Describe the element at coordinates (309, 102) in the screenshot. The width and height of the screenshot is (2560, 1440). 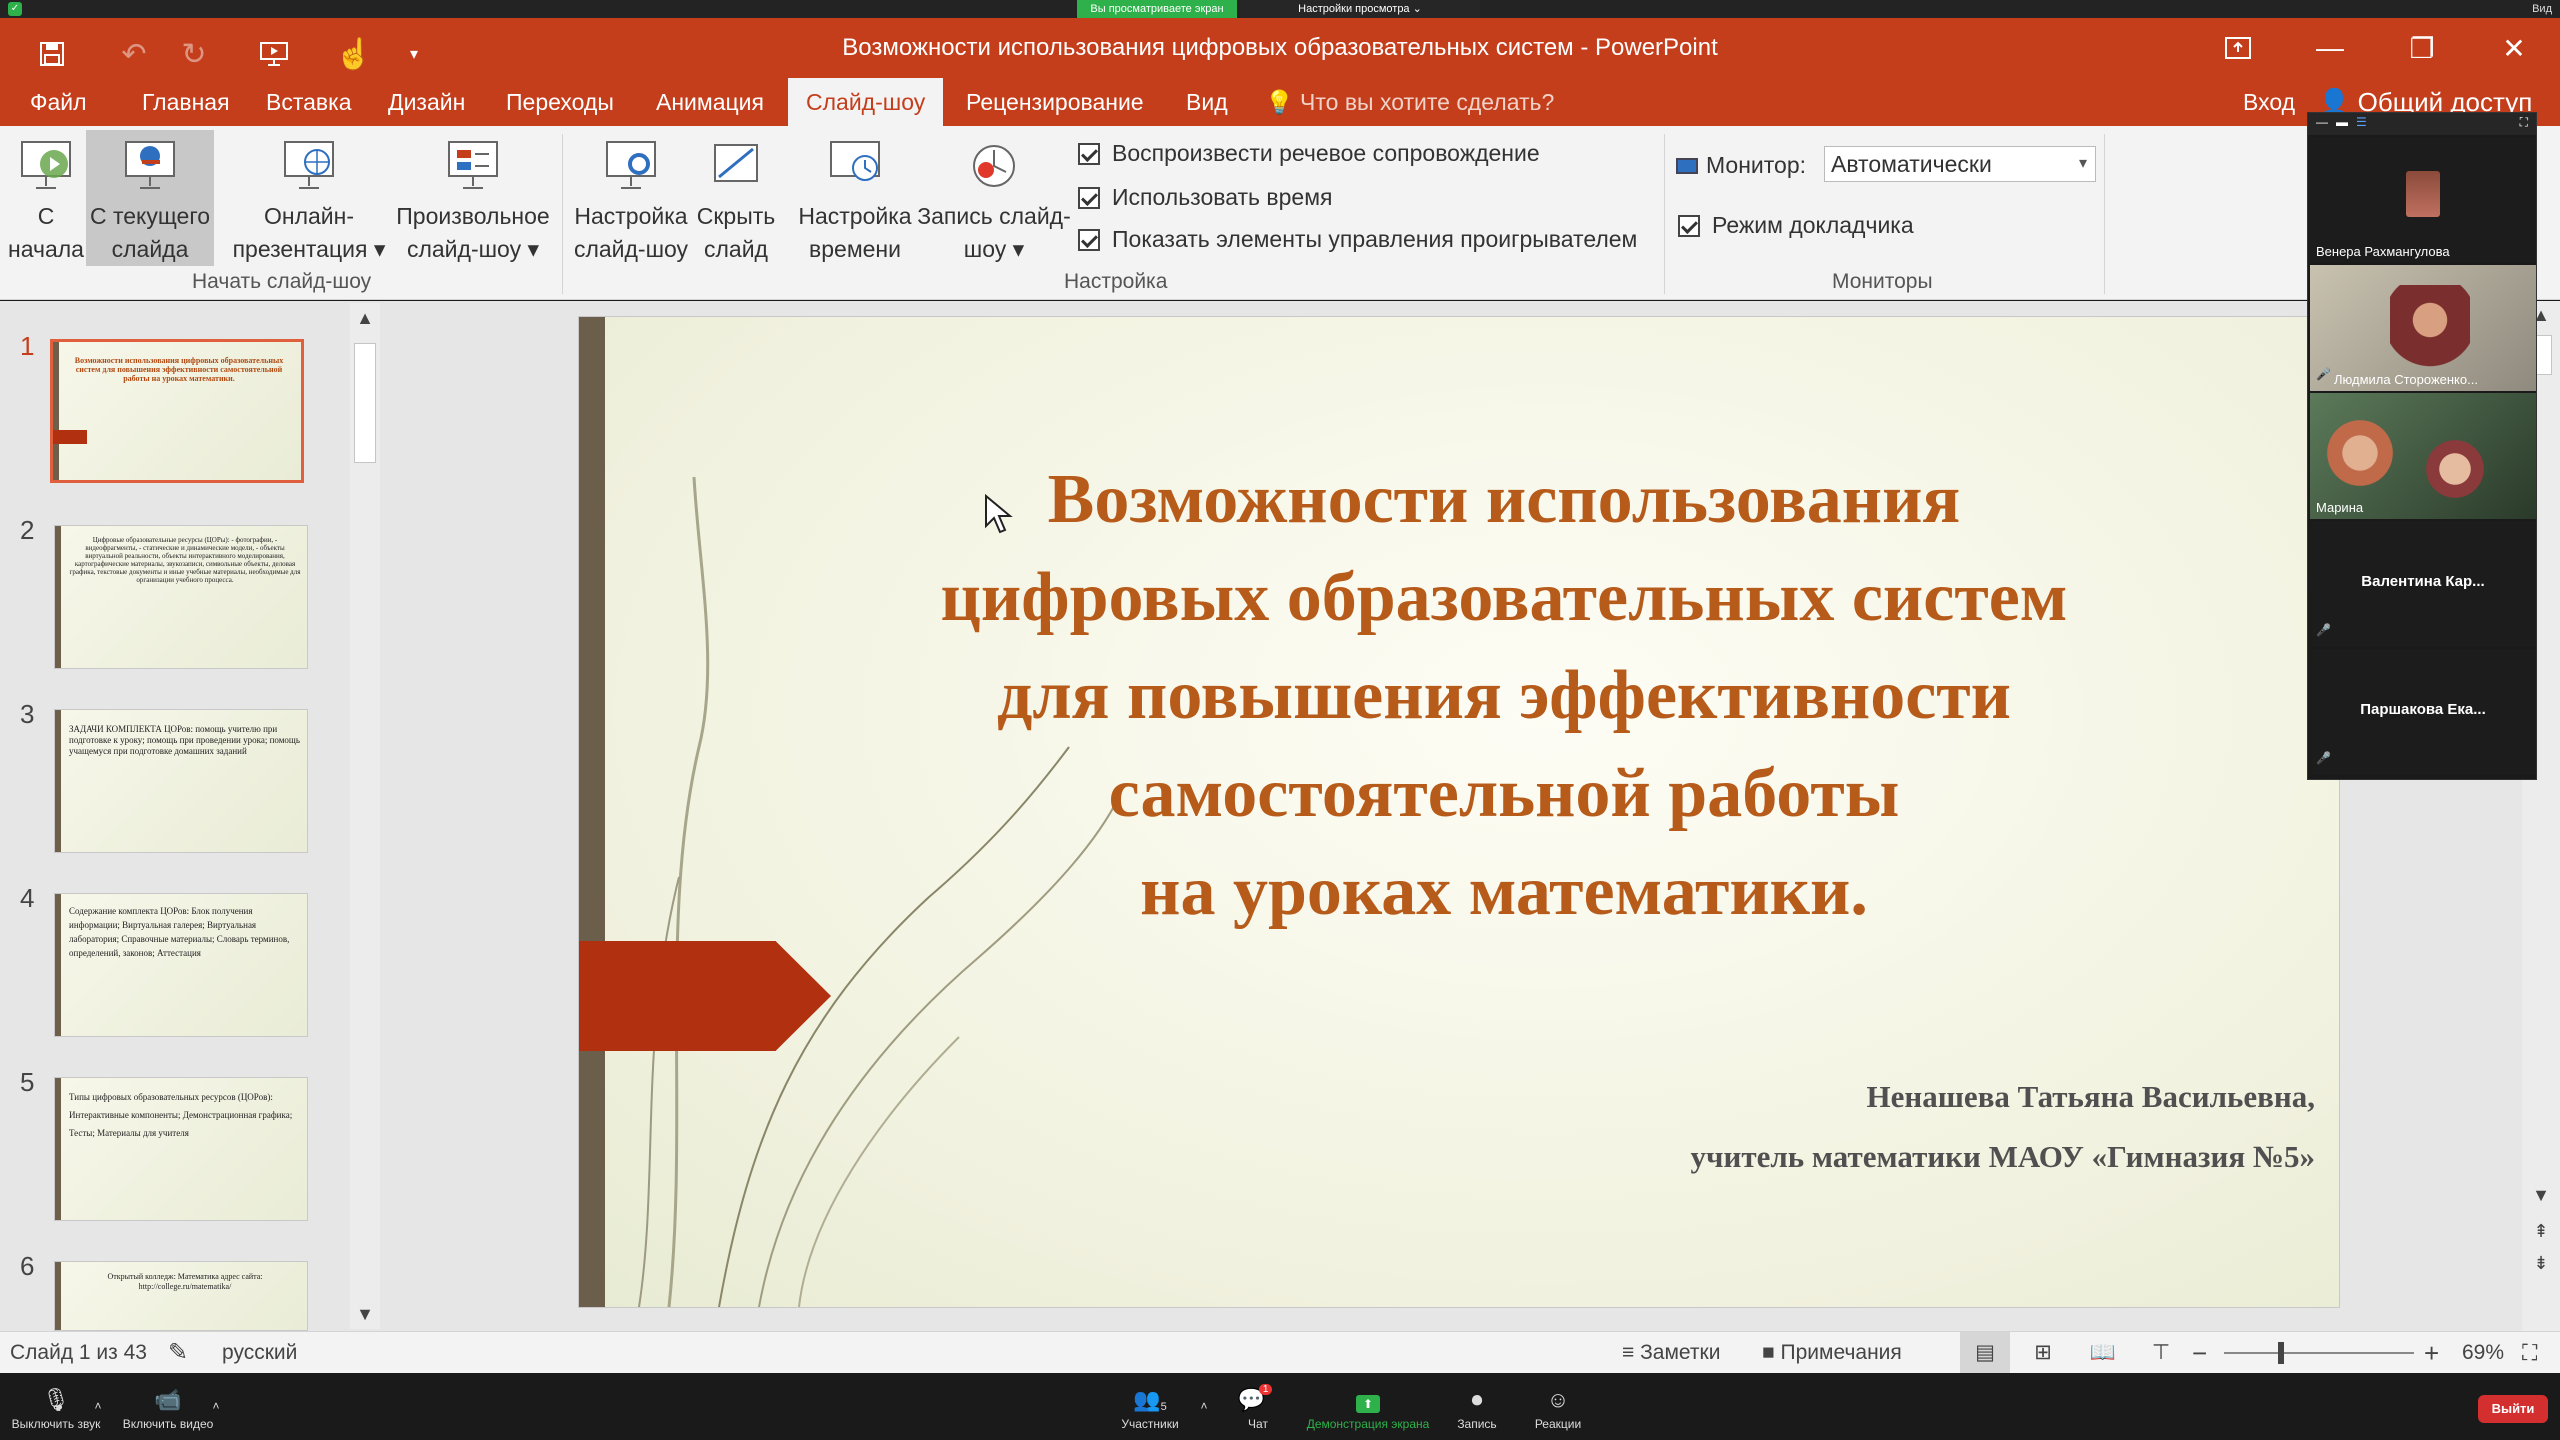
I see `tab-insert: Вставка` at that location.